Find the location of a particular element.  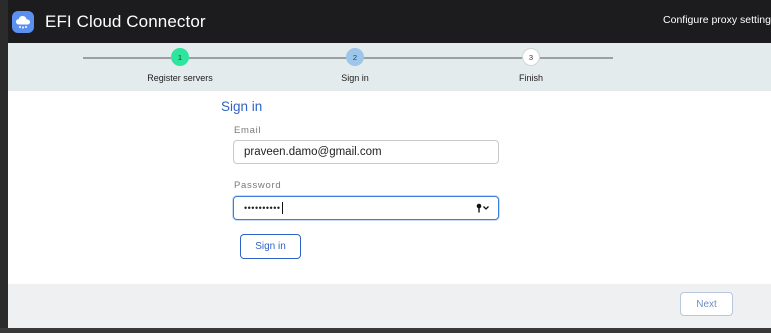

step-3-indicator: 3 is located at coordinates (531, 57).